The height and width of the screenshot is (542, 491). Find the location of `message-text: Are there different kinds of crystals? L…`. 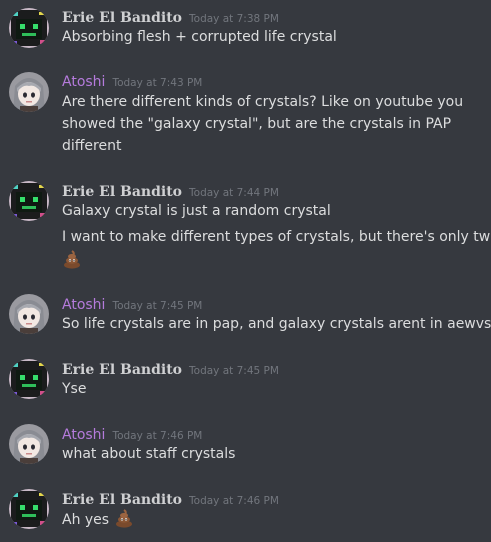

message-text: Are there different kinds of crystals? L… is located at coordinates (263, 102).